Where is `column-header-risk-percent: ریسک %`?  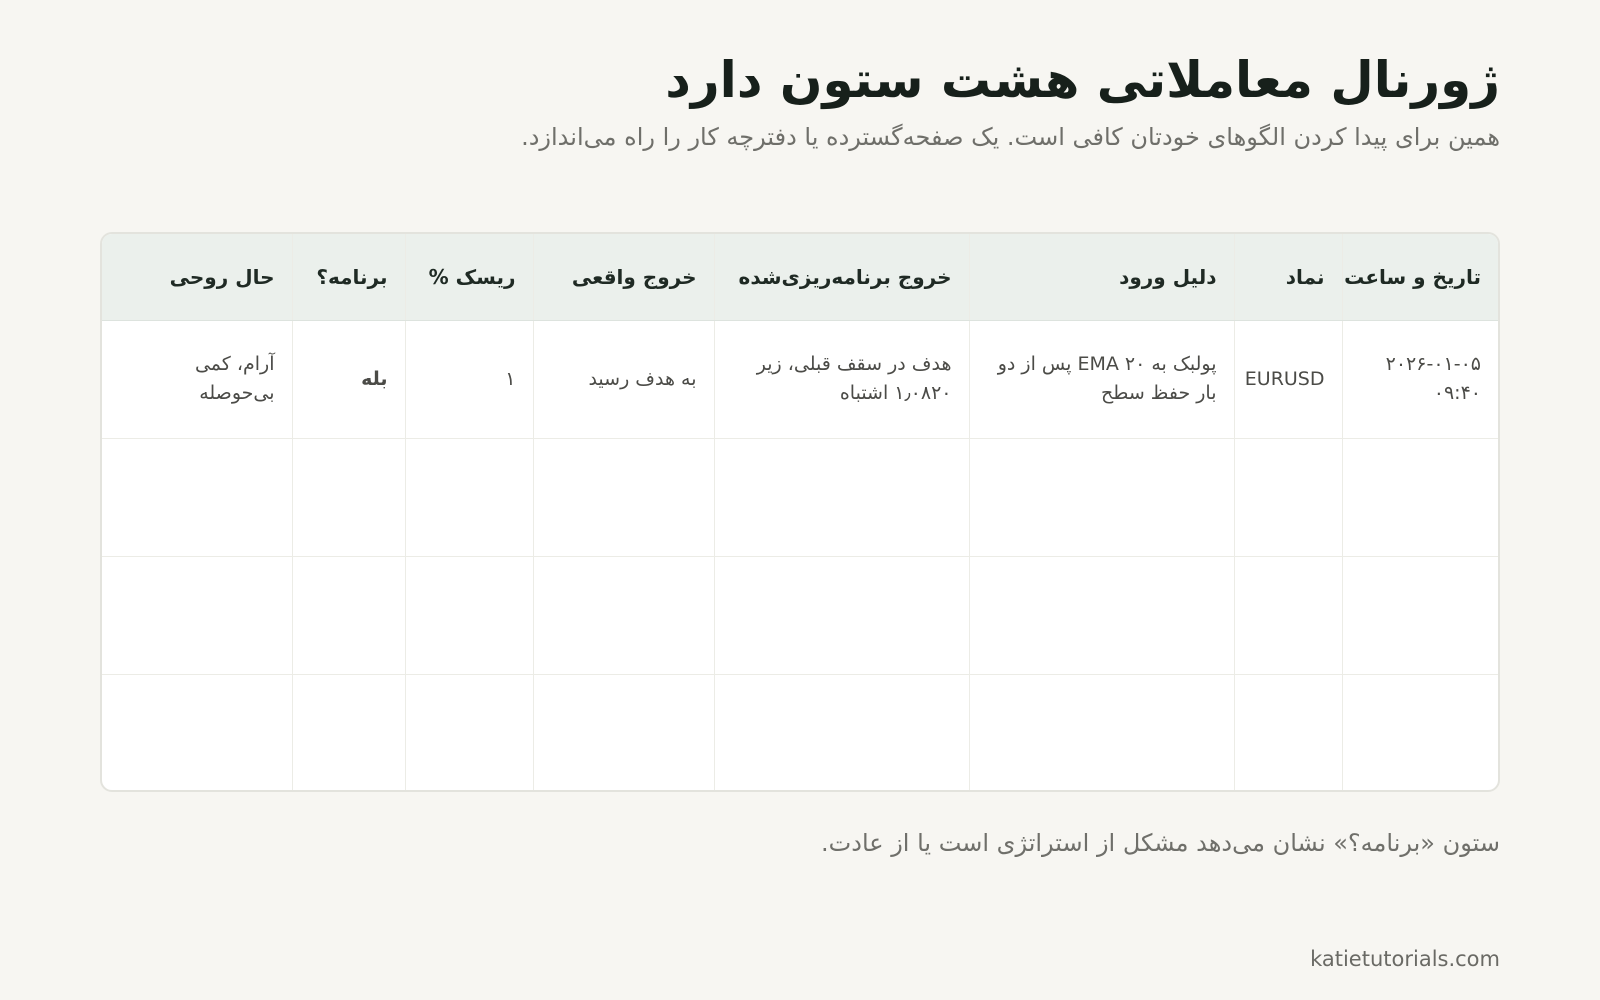
column-header-risk-percent: ریسک % is located at coordinates (468, 277).